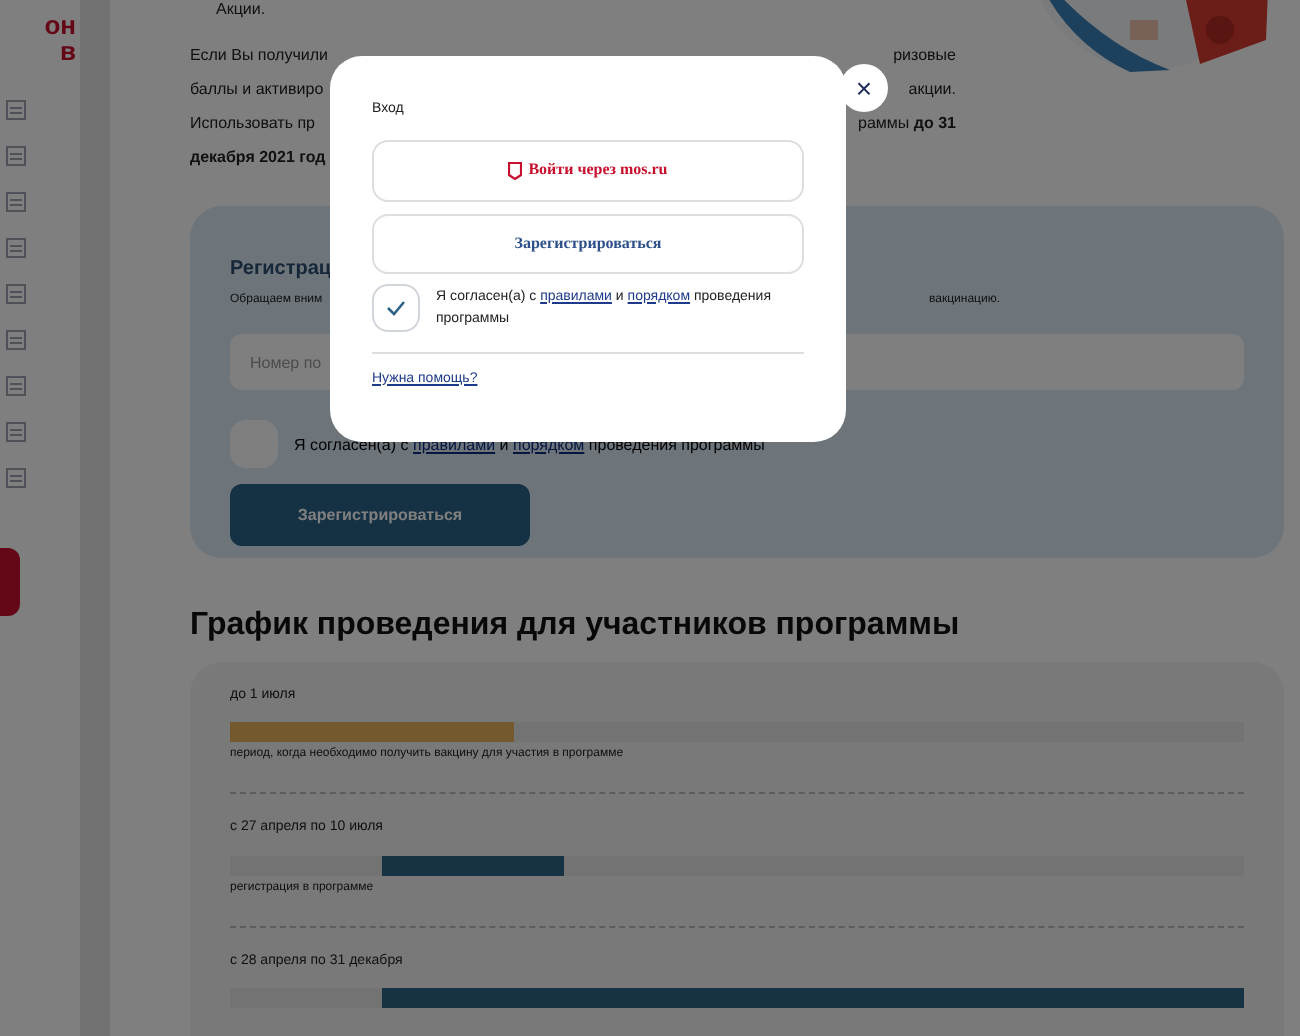 This screenshot has width=1300, height=1036. I want to click on section-heading: График проведения для участников программы, so click(576, 625).